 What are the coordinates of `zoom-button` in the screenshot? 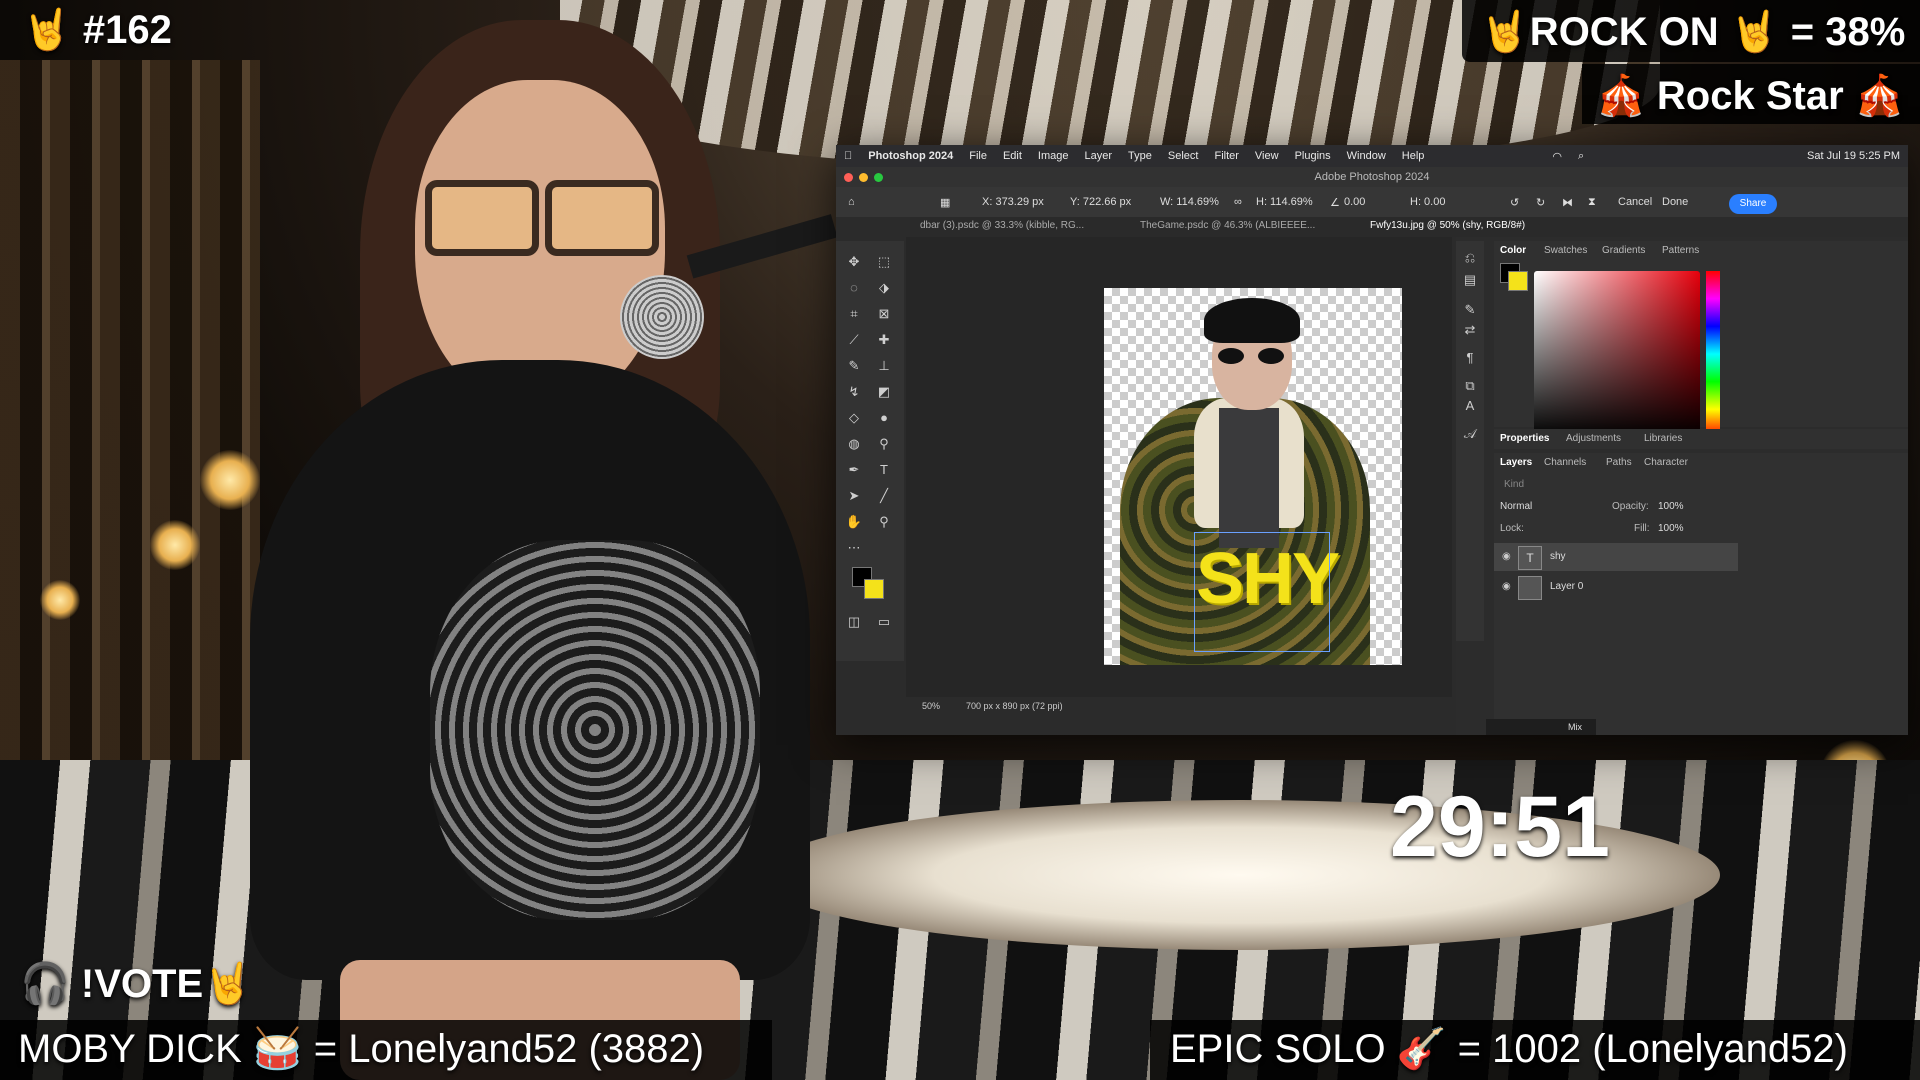 It's located at (878, 177).